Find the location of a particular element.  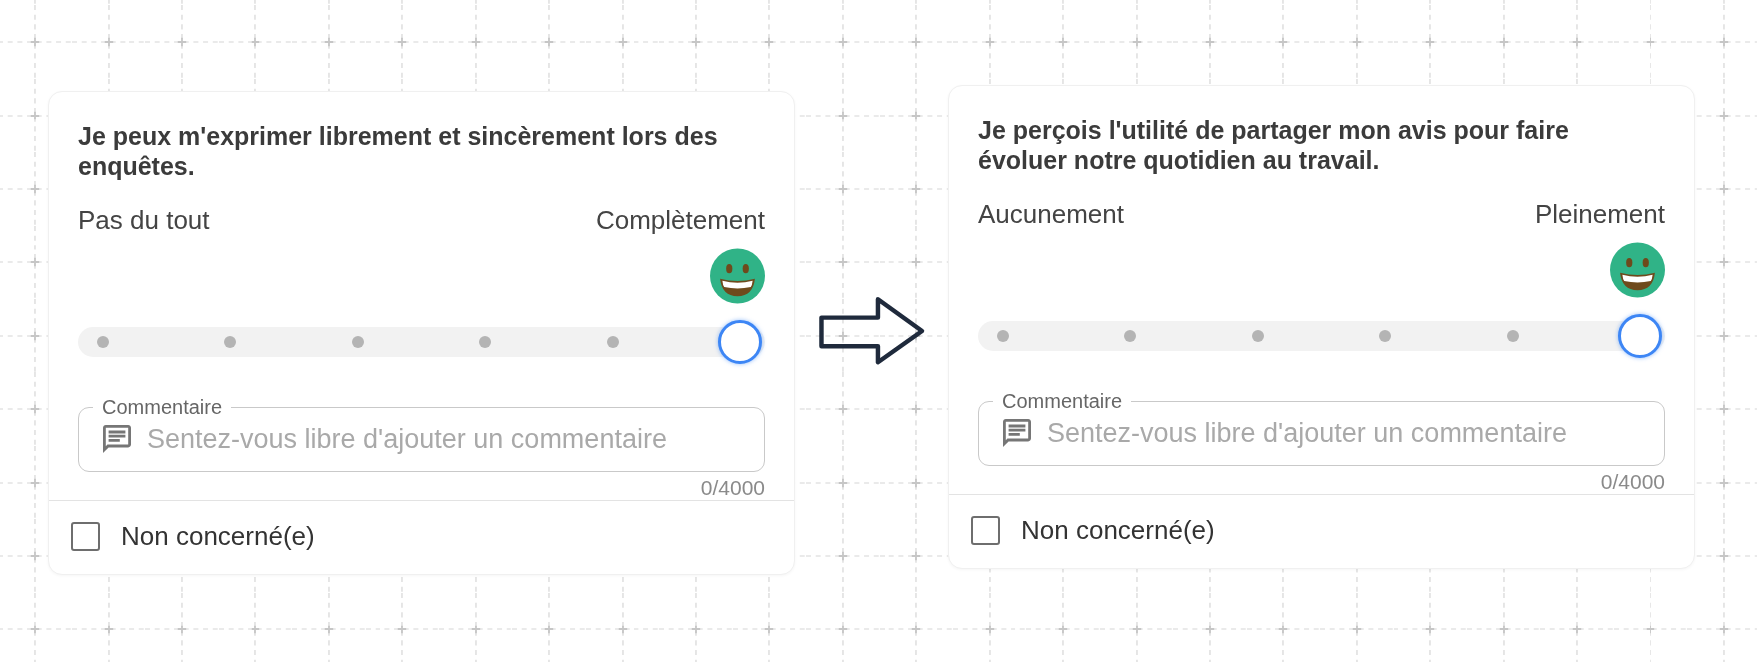

scale-max-label: Complètement is located at coordinates (680, 220).